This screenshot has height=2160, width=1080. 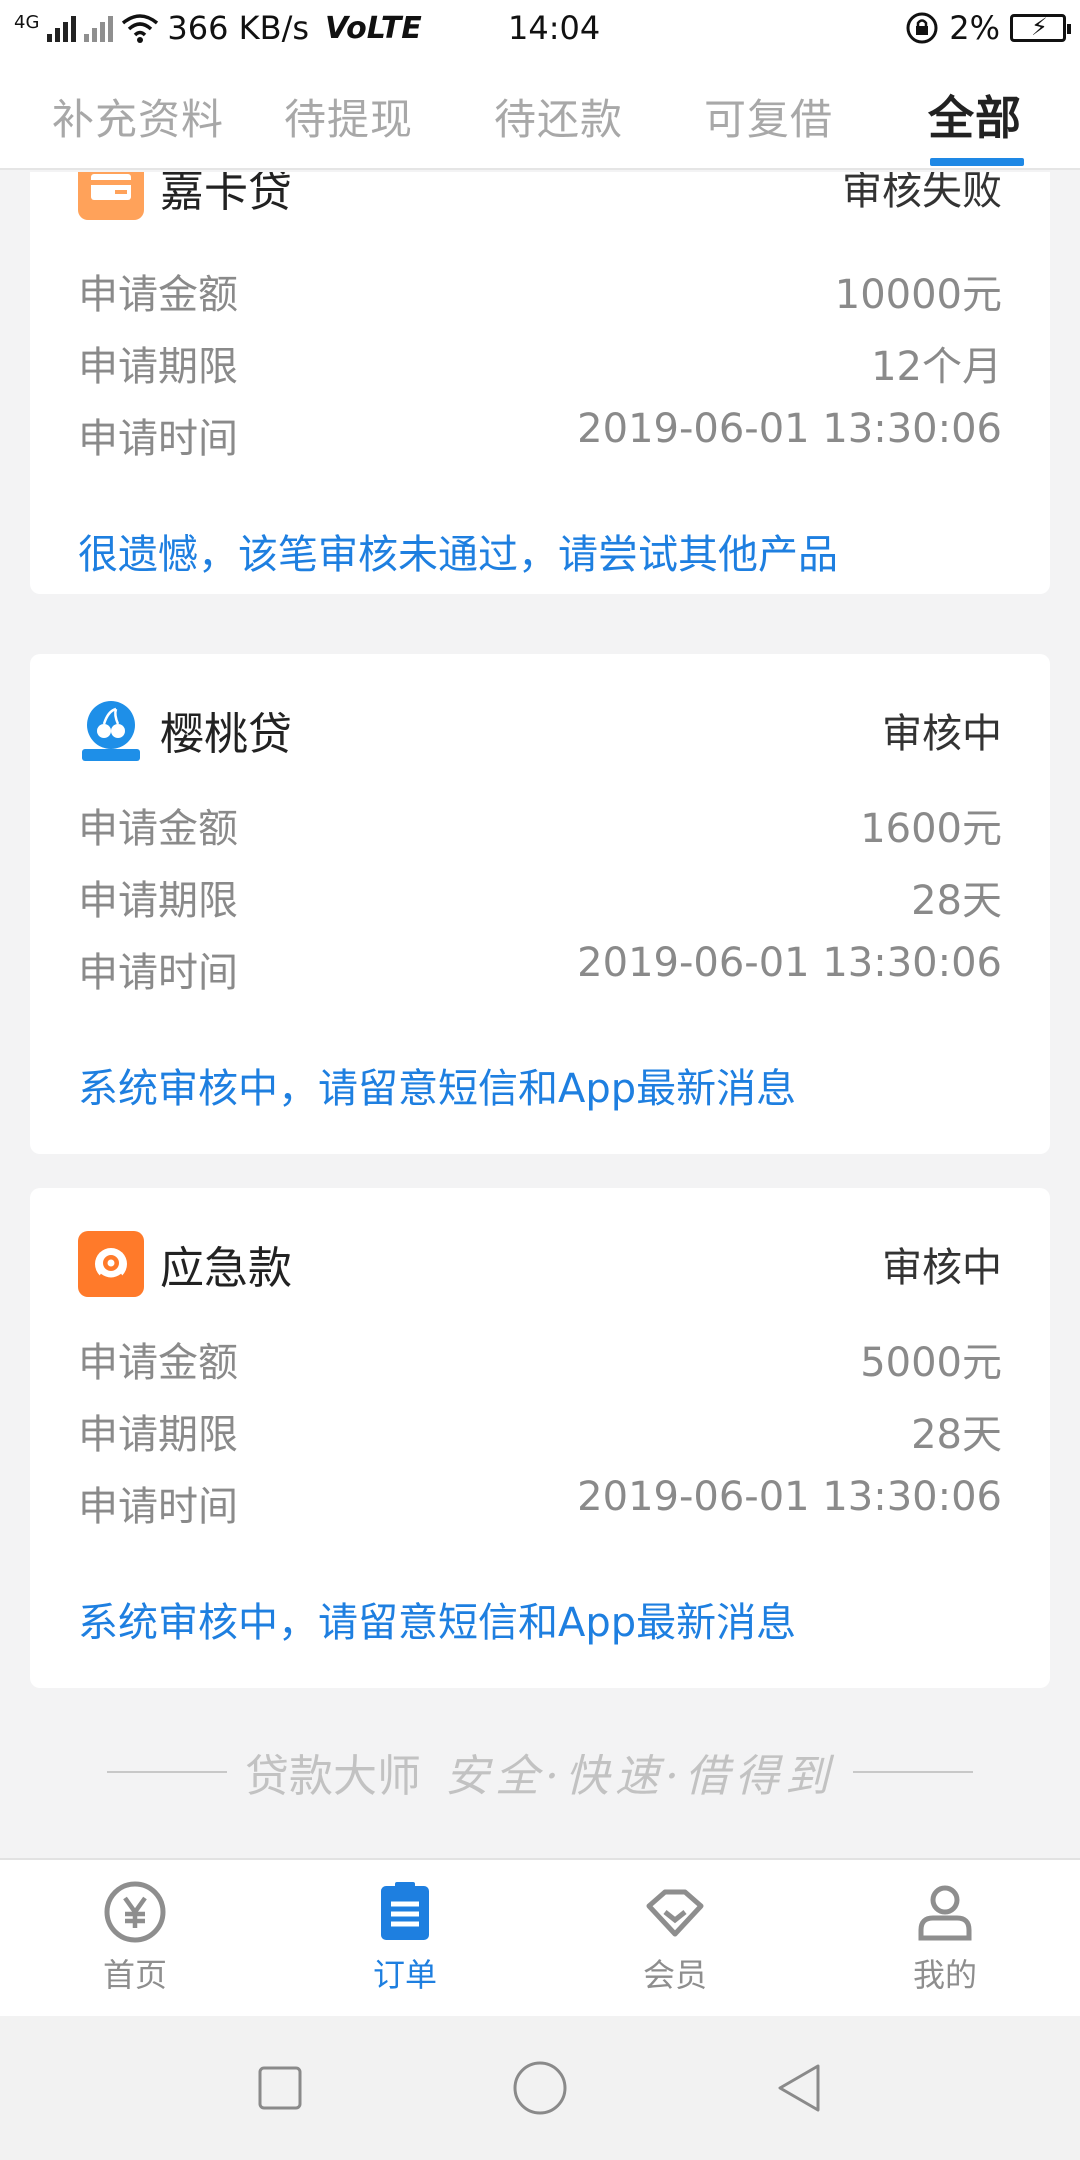 What do you see at coordinates (27, 22) in the screenshot?
I see `network-type: 4G` at bounding box center [27, 22].